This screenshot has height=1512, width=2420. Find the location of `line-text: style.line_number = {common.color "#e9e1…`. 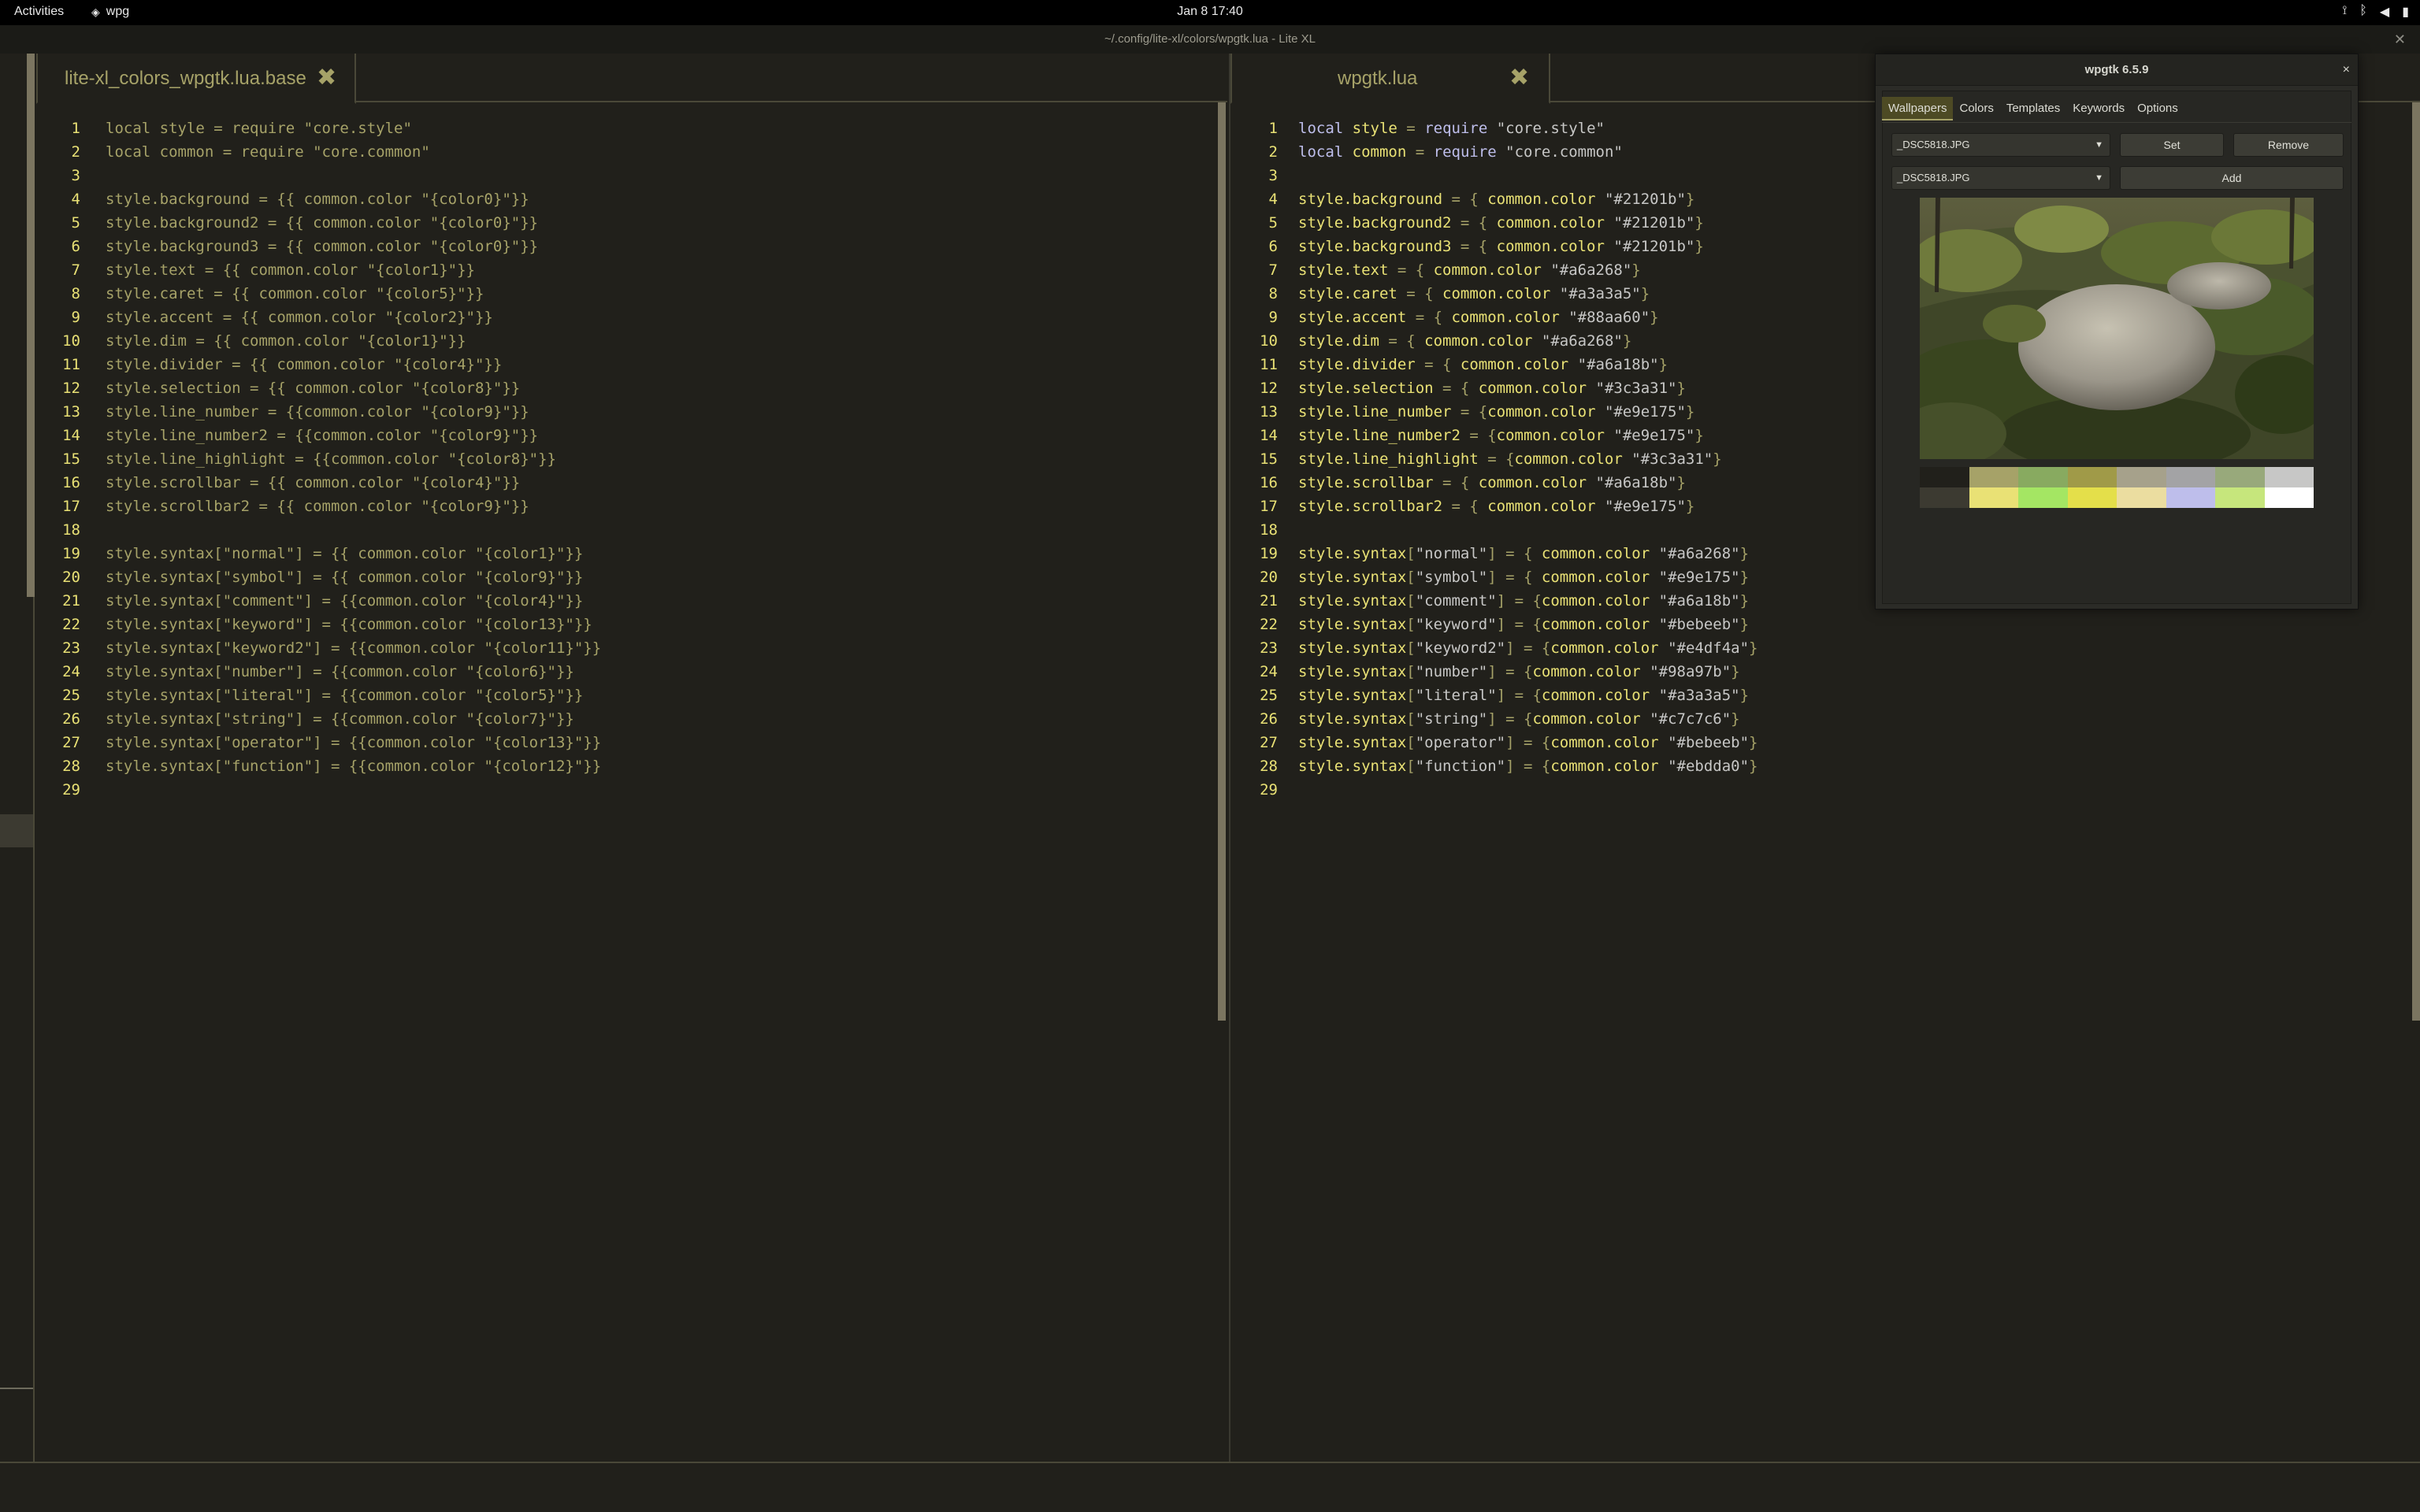

line-text: style.line_number = {common.color "#e9e1… is located at coordinates (1496, 412).